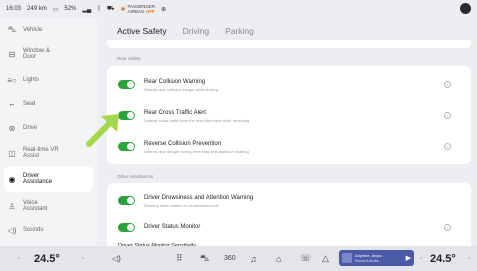 The image size is (477, 271). I want to click on row-title: Rear Collision Warning, so click(175, 82).